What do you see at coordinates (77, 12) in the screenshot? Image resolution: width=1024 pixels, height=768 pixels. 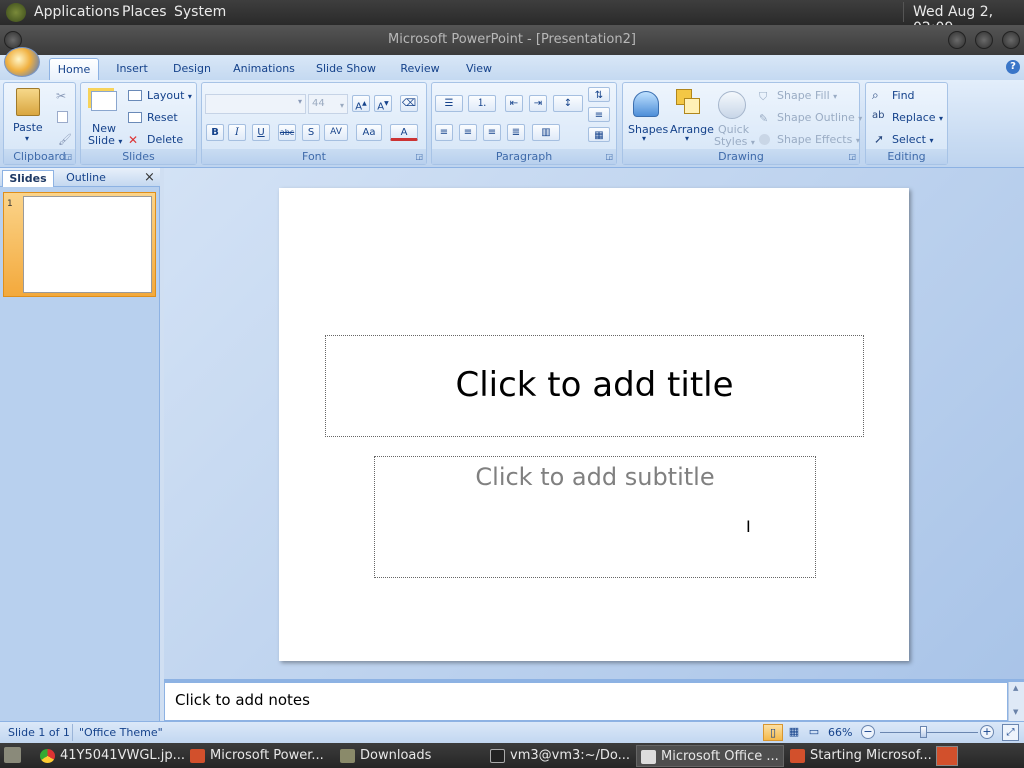 I see `menu-applications: Applications` at bounding box center [77, 12].